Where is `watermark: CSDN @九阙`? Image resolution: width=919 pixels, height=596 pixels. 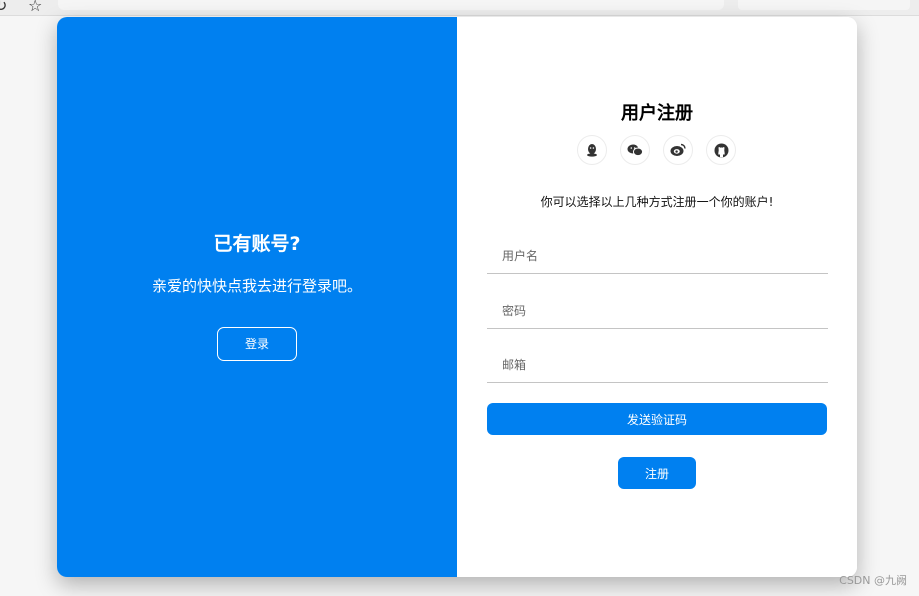 watermark: CSDN @九阙 is located at coordinates (873, 580).